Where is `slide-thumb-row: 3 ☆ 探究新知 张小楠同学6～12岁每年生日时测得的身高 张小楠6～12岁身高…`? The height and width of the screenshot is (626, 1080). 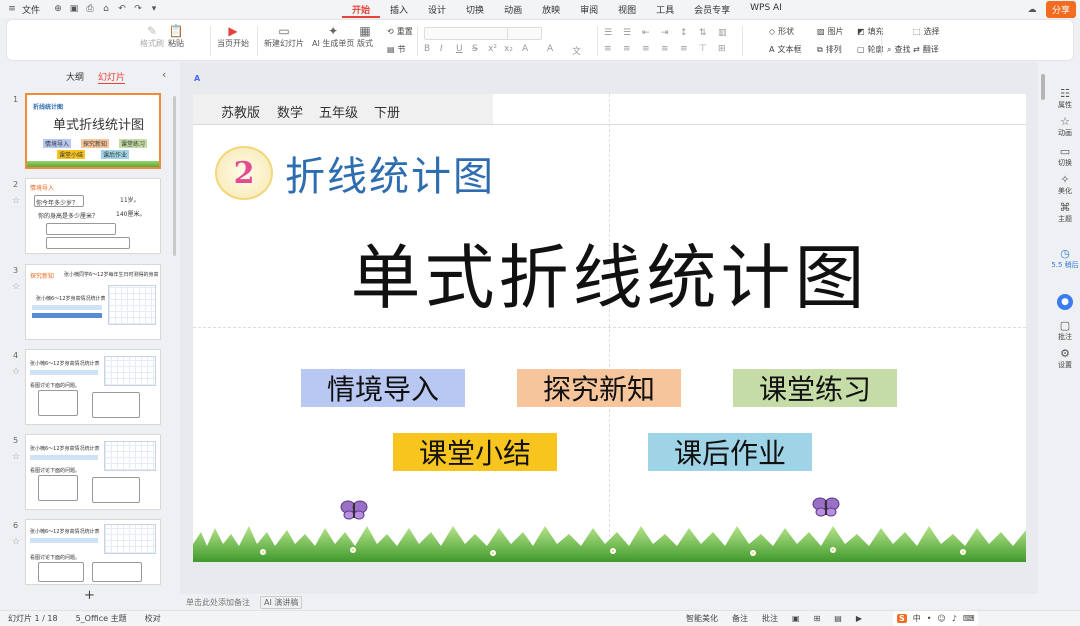 slide-thumb-row: 3 ☆ 探究新知 张小楠同学6～12岁每年生日时测得的身高 张小楠6～12岁身高… is located at coordinates (89, 304).